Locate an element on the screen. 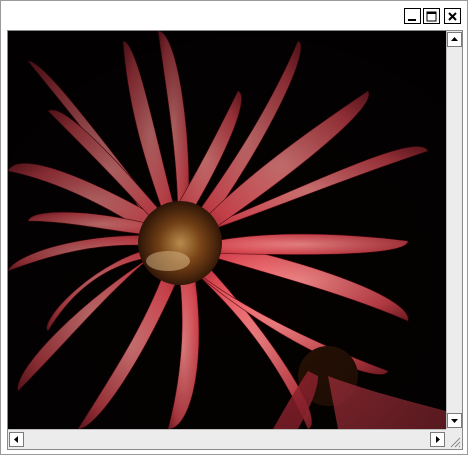 The image size is (468, 455). arrow-right-icon is located at coordinates (437, 440).